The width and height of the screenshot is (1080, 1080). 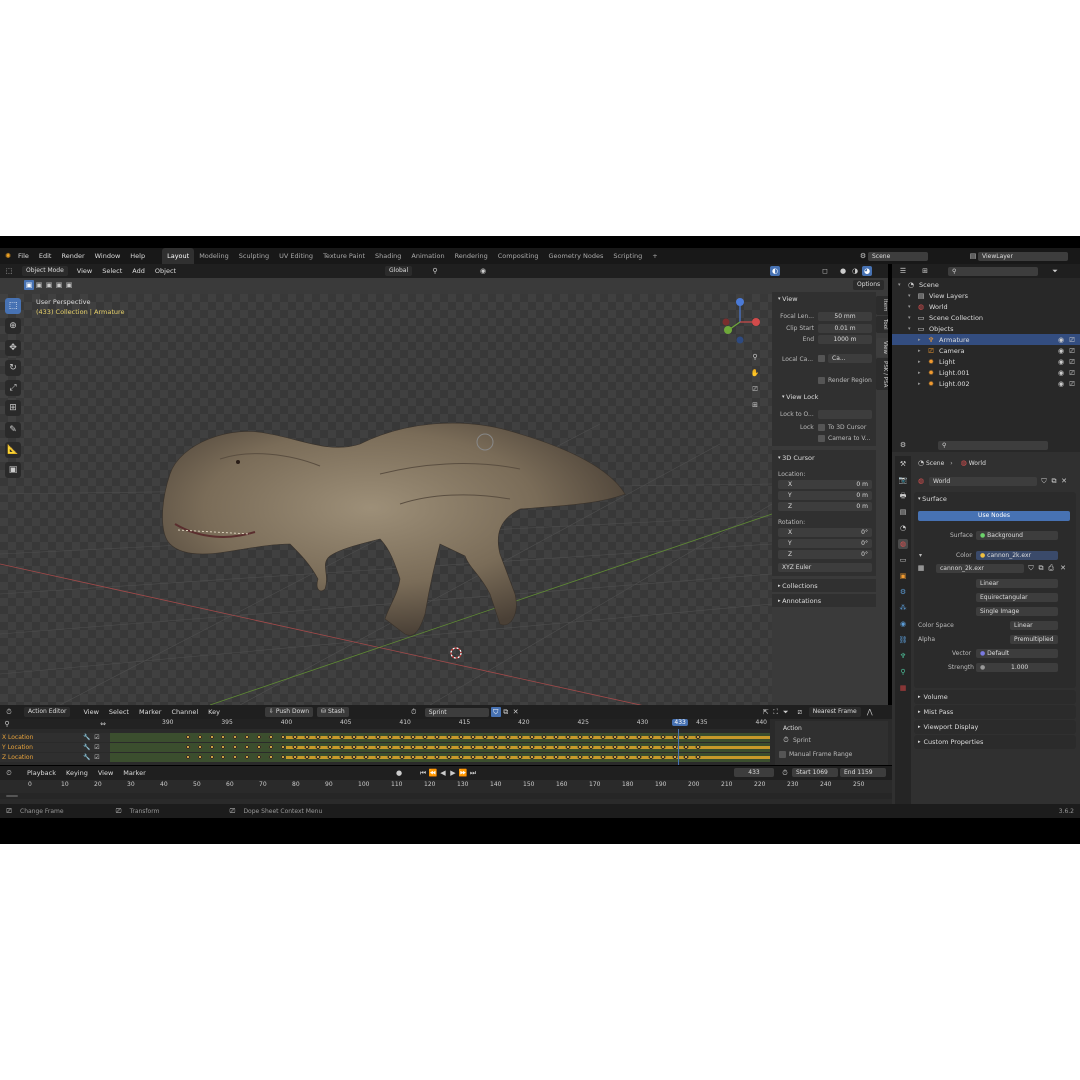 I want to click on dopesheet-menu-key: Key, so click(x=214, y=712).